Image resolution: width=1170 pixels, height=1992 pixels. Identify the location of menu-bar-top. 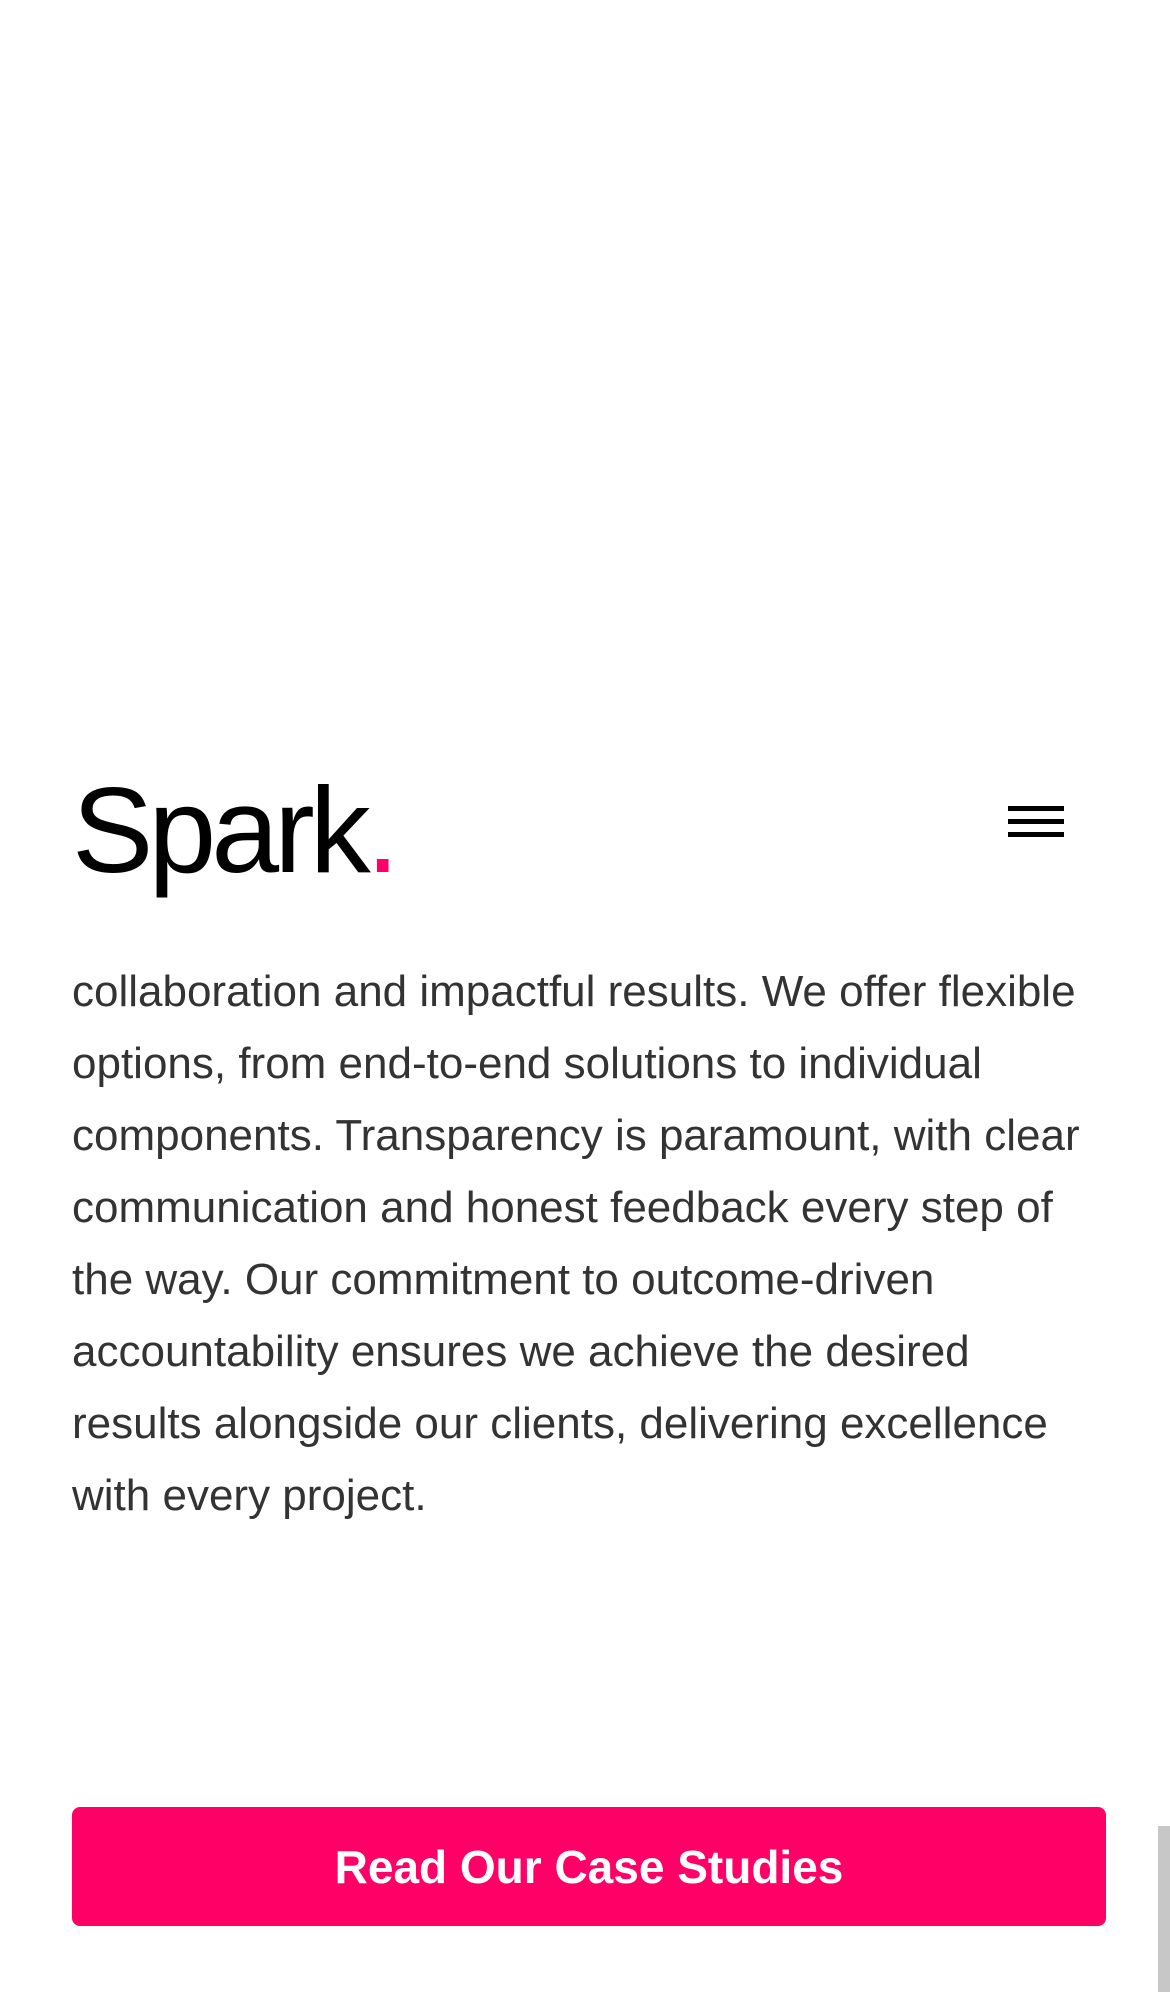
(1036, 808).